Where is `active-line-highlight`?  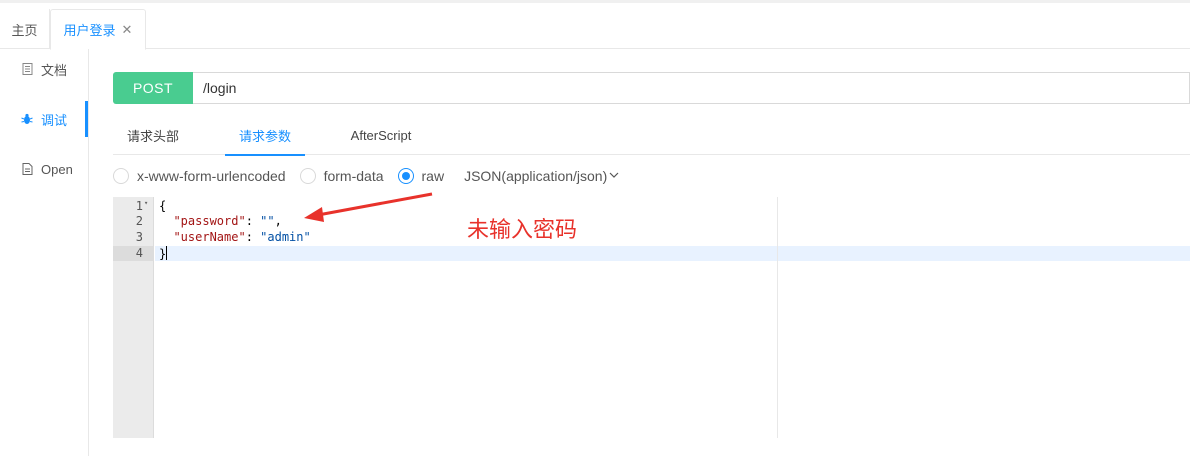 active-line-highlight is located at coordinates (672, 253).